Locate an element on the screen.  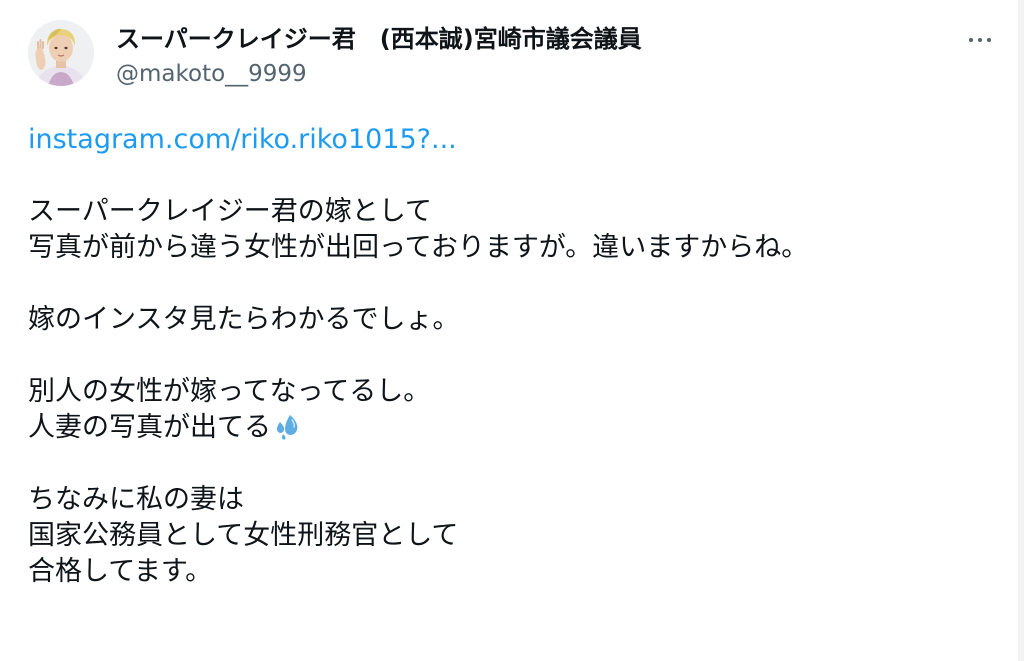
scrollbar-track is located at coordinates (1021, 330).